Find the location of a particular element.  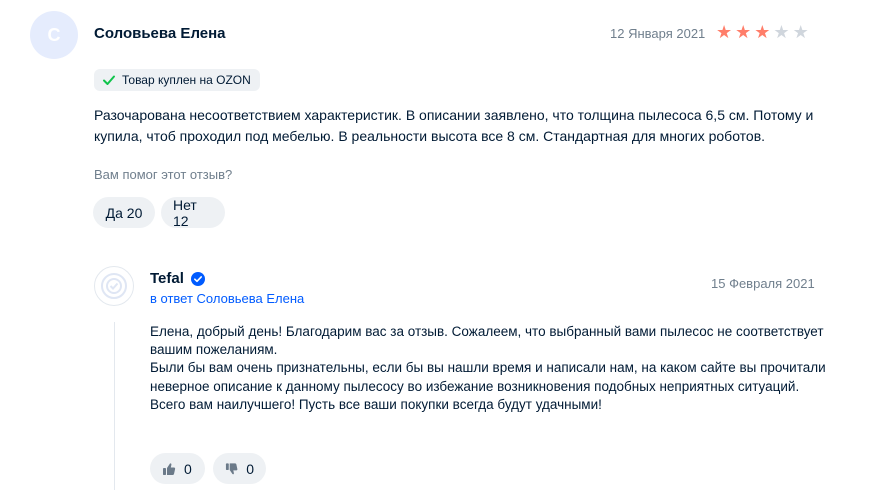

reviewer-name: Соловьева Елена is located at coordinates (160, 33).